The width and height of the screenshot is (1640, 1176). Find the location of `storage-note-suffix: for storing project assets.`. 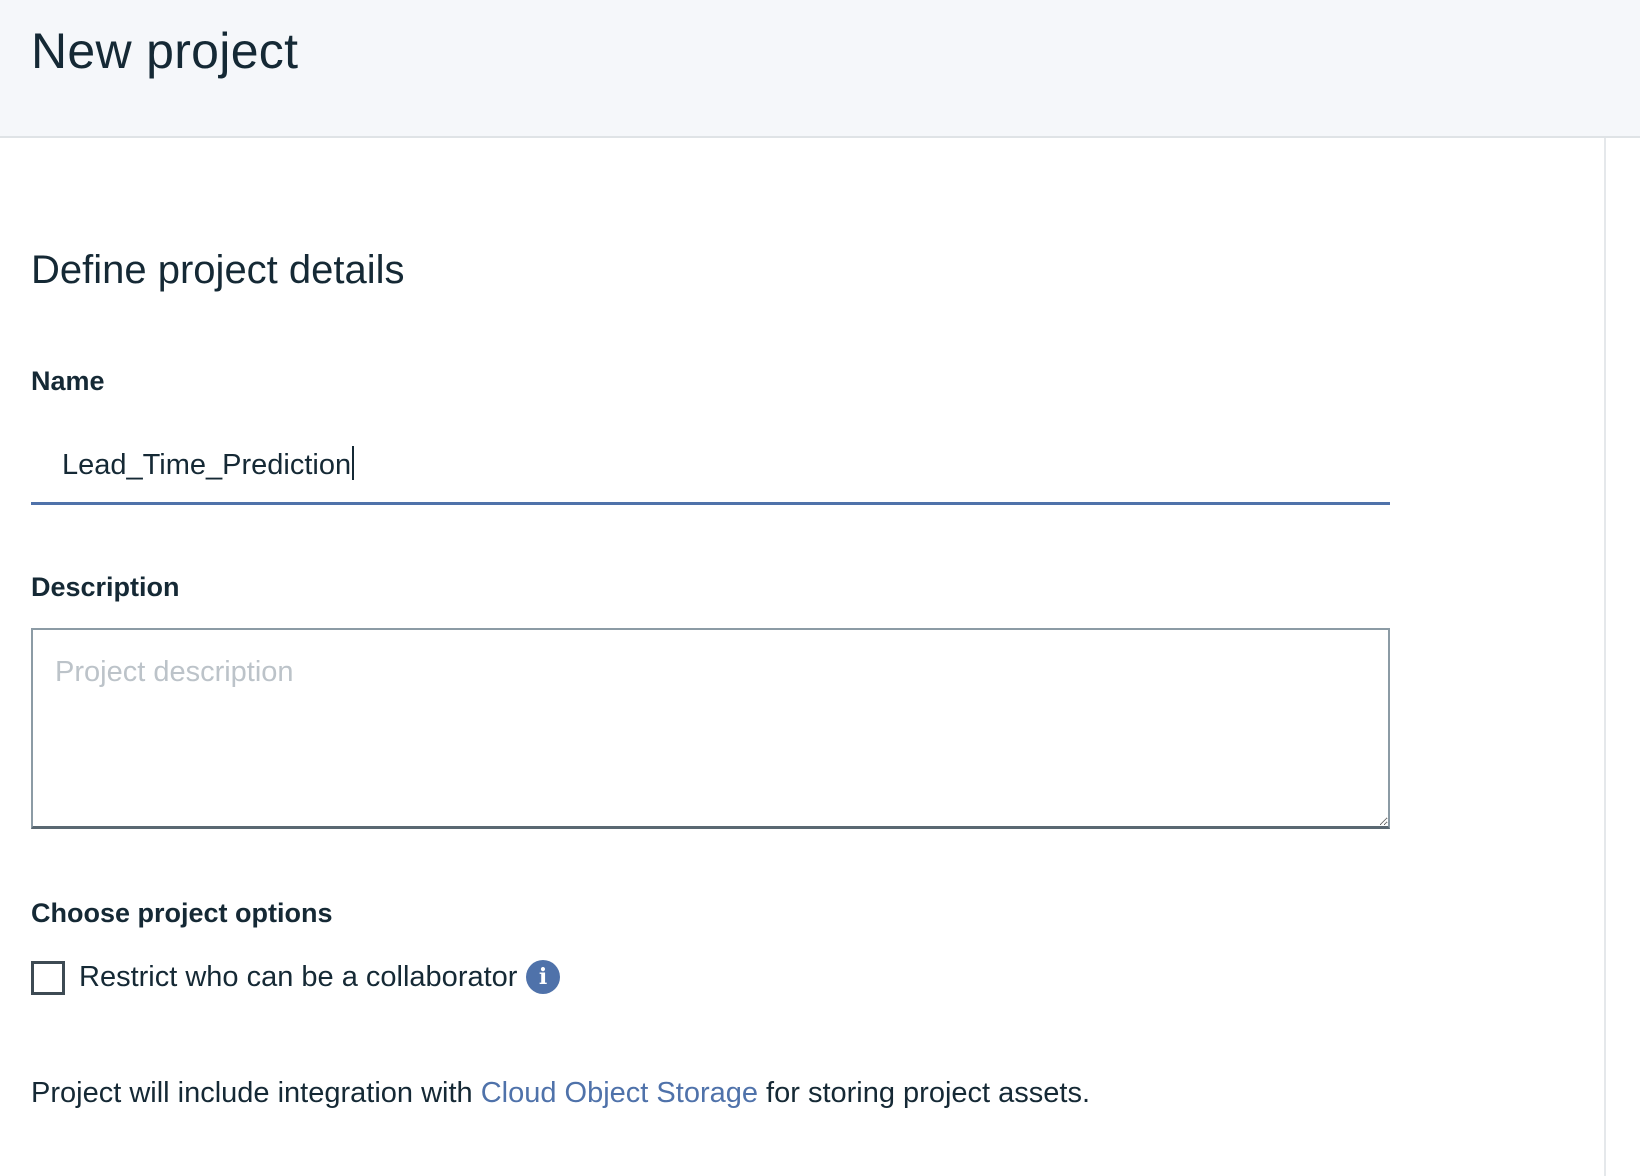

storage-note-suffix: for storing project assets. is located at coordinates (924, 1093).